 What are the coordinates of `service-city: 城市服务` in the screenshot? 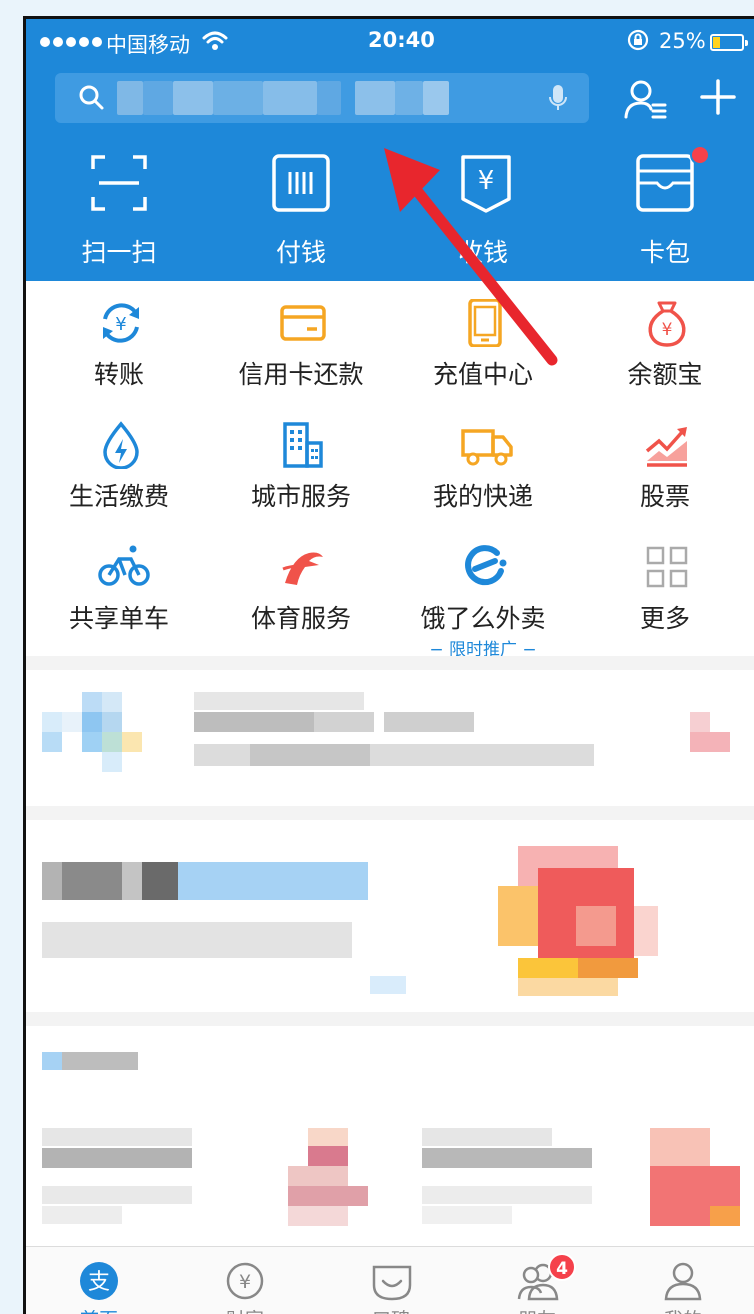 It's located at (301, 463).